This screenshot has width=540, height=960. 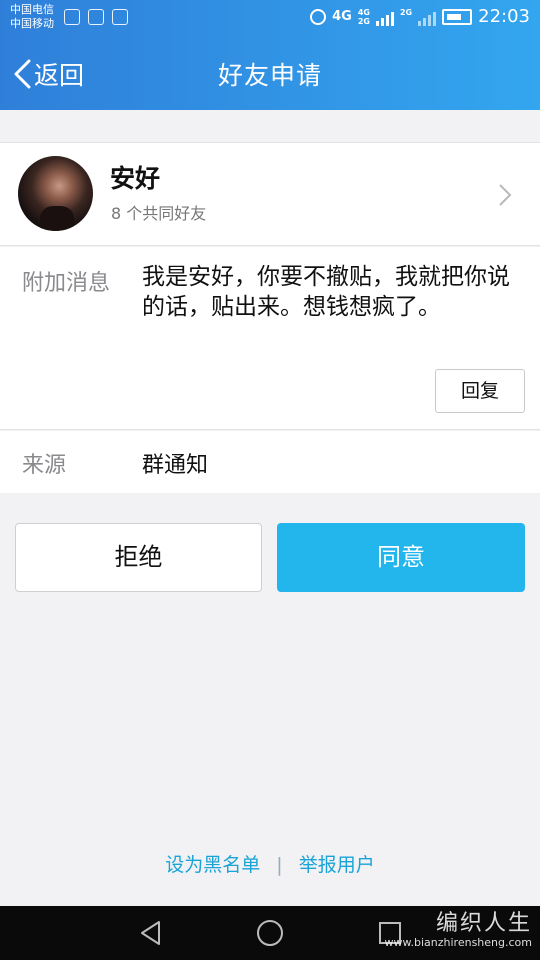 I want to click on accept-button: 同意, so click(x=401, y=557).